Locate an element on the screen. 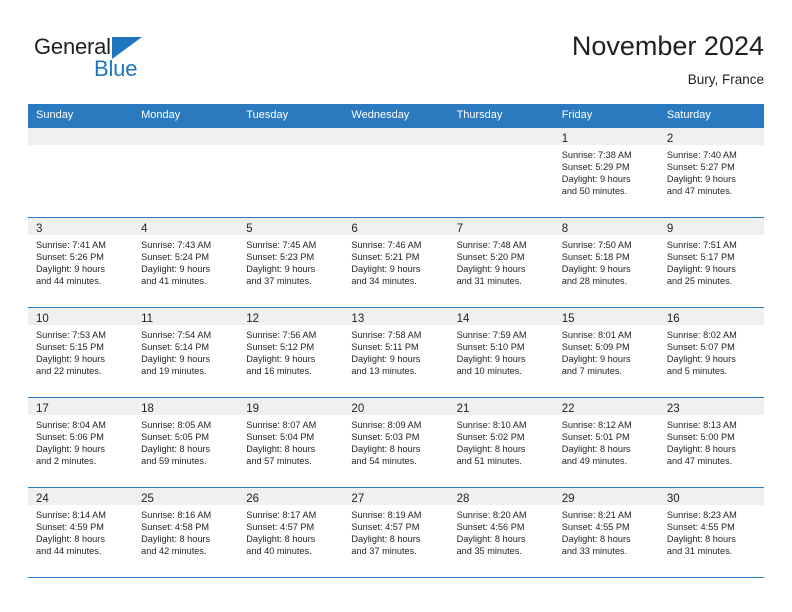 The image size is (792, 612). daylight-text-line2: and 5 minutes. is located at coordinates (697, 370).